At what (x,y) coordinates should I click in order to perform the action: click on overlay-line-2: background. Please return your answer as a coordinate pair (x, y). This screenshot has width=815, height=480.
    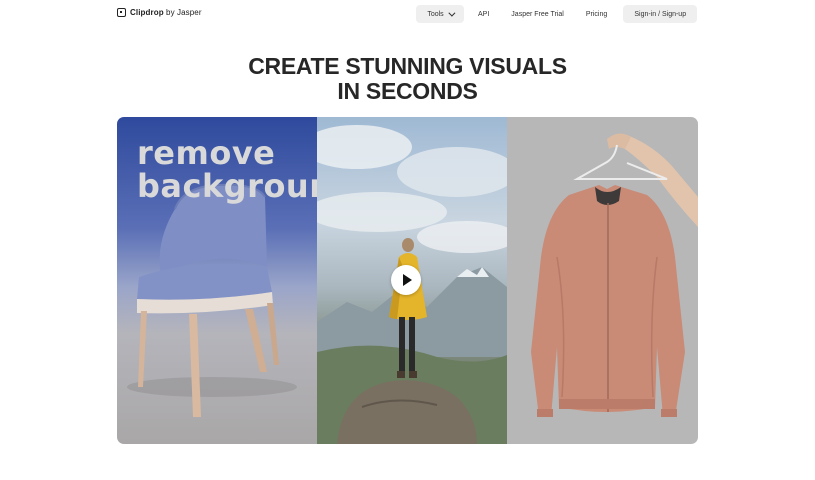
    Looking at the image, I should click on (227, 186).